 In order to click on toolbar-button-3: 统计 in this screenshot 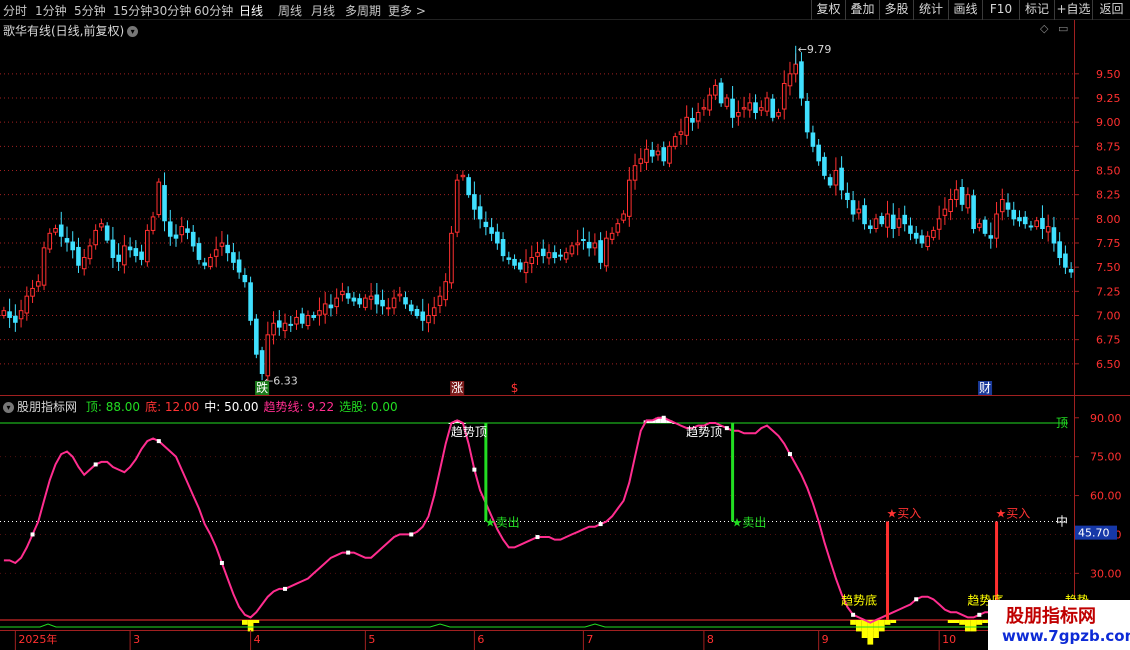, I will do `click(930, 10)`.